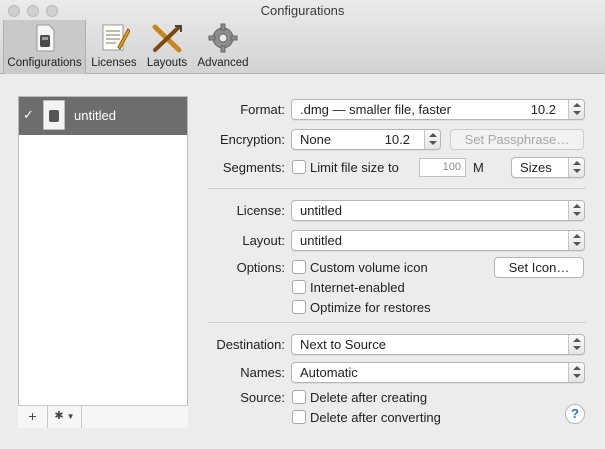 The height and width of the screenshot is (449, 605). What do you see at coordinates (59, 416) in the screenshot?
I see `gear-icon: ✱` at bounding box center [59, 416].